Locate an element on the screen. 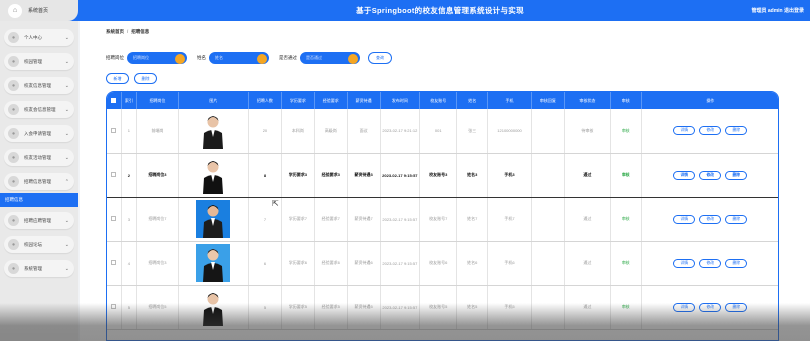 The height and width of the screenshot is (341, 810). sidebar-item-label: 校友活动管理 is located at coordinates (37, 157).